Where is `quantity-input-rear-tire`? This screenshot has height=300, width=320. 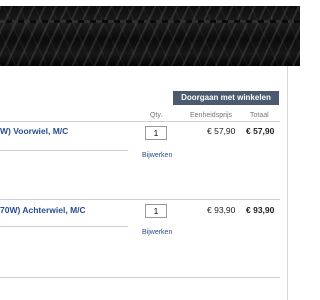 quantity-input-rear-tire is located at coordinates (156, 211).